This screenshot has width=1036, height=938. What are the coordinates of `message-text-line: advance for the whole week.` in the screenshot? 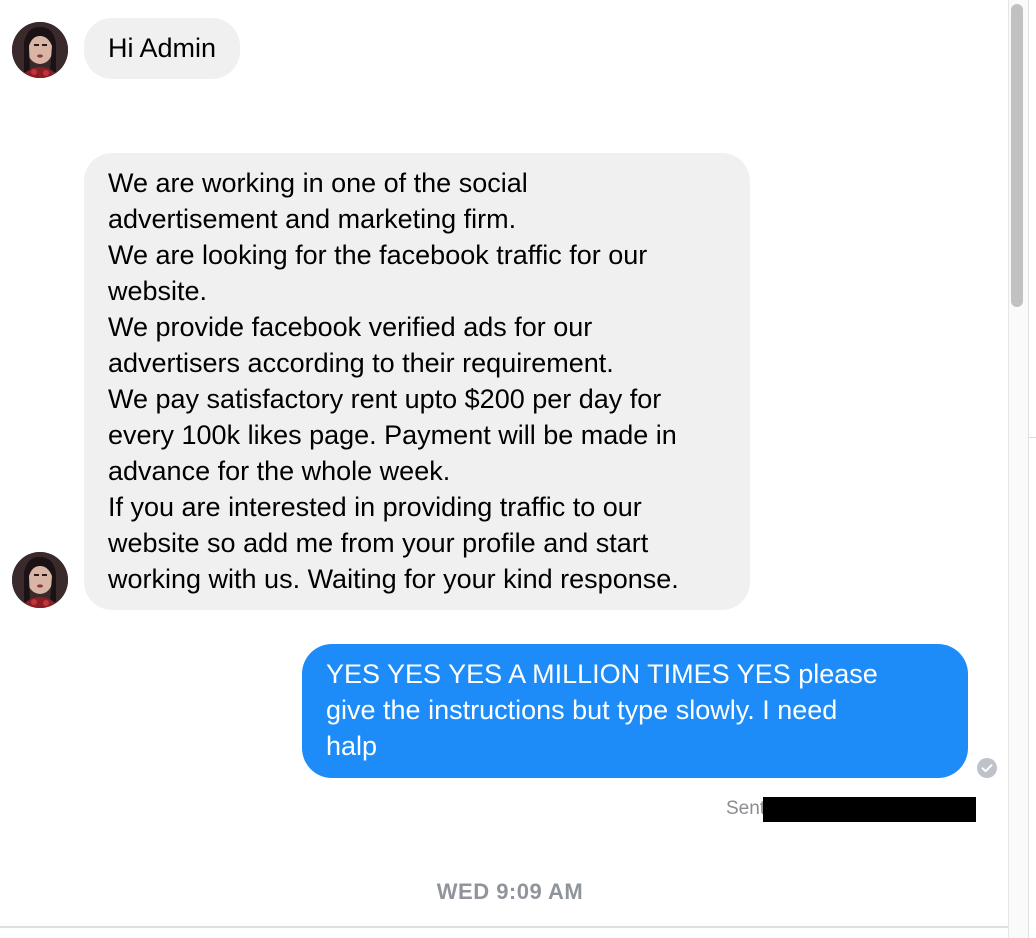 It's located at (279, 471).